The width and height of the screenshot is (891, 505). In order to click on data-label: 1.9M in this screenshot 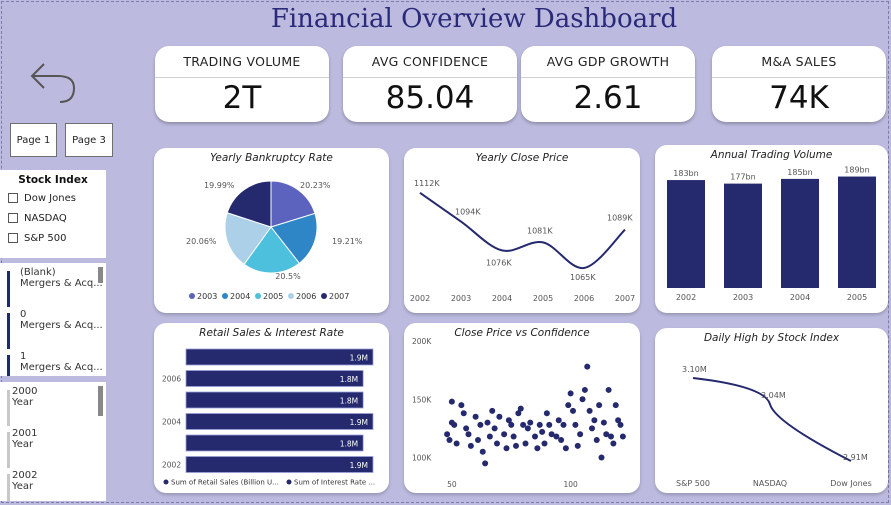, I will do `click(359, 465)`.